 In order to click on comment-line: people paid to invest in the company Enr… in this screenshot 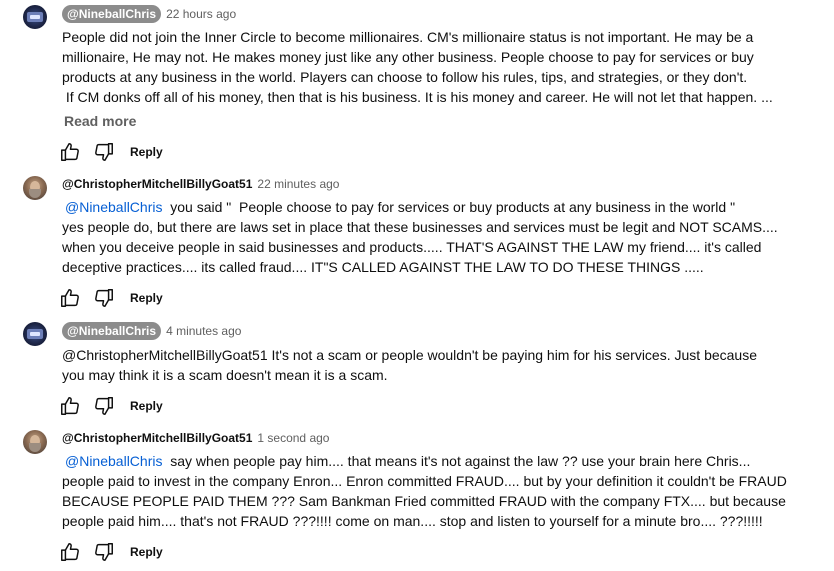, I will do `click(424, 481)`.